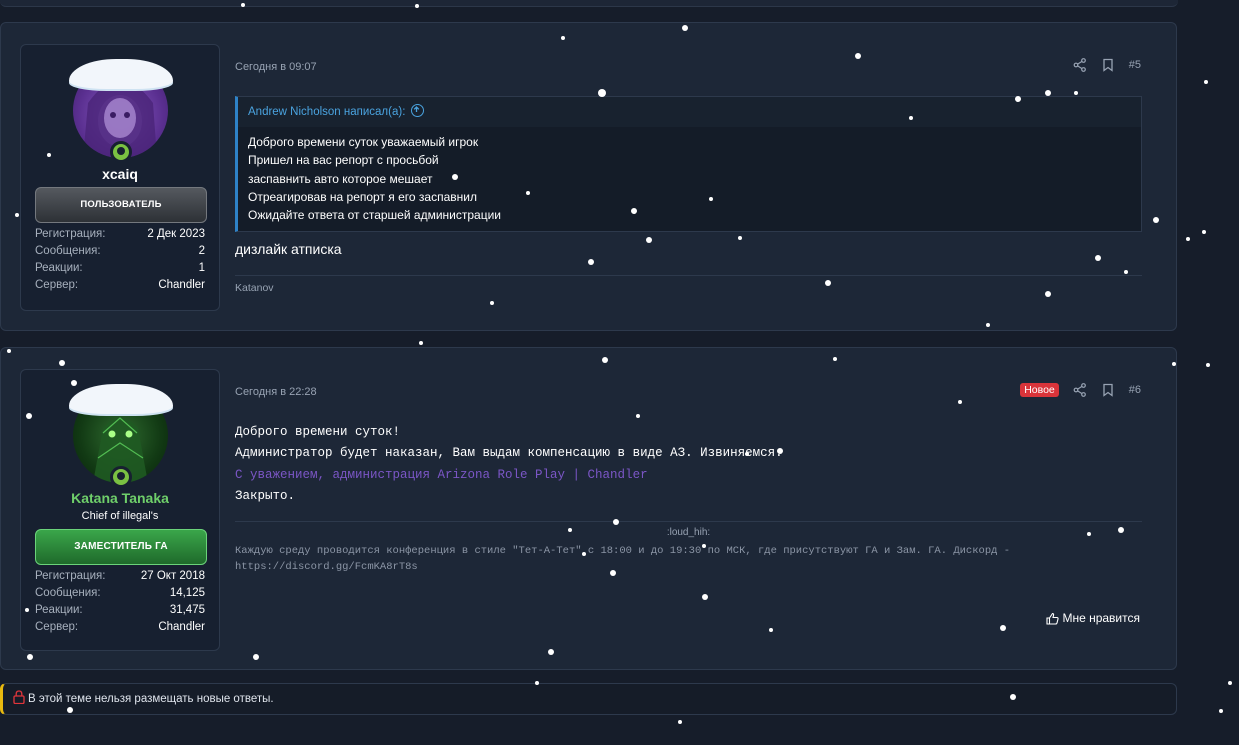 This screenshot has width=1239, height=745. I want to click on like-label: Мне нравится, so click(1101, 618).